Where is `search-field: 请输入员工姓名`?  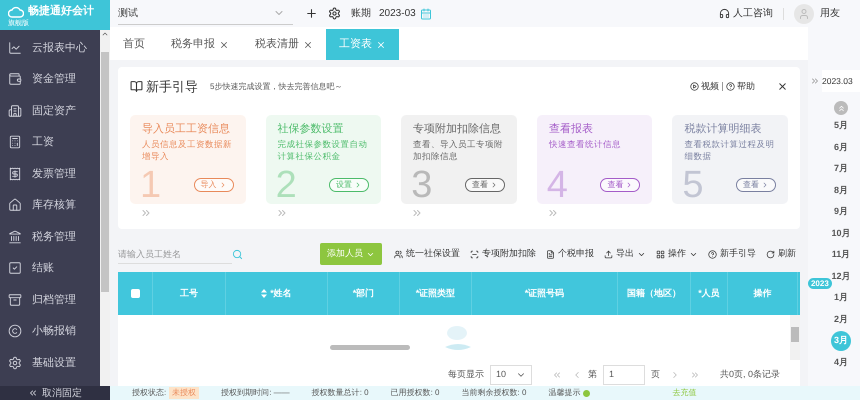 search-field: 请输入员工姓名 is located at coordinates (175, 254).